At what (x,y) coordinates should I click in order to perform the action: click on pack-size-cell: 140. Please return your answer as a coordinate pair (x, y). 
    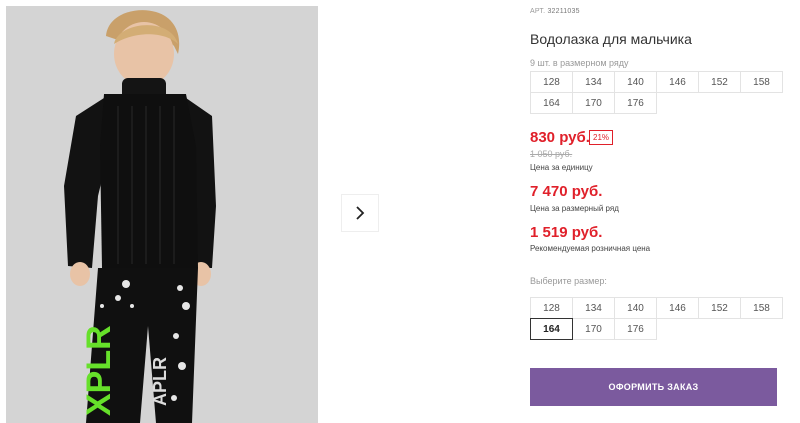
    Looking at the image, I should click on (635, 82).